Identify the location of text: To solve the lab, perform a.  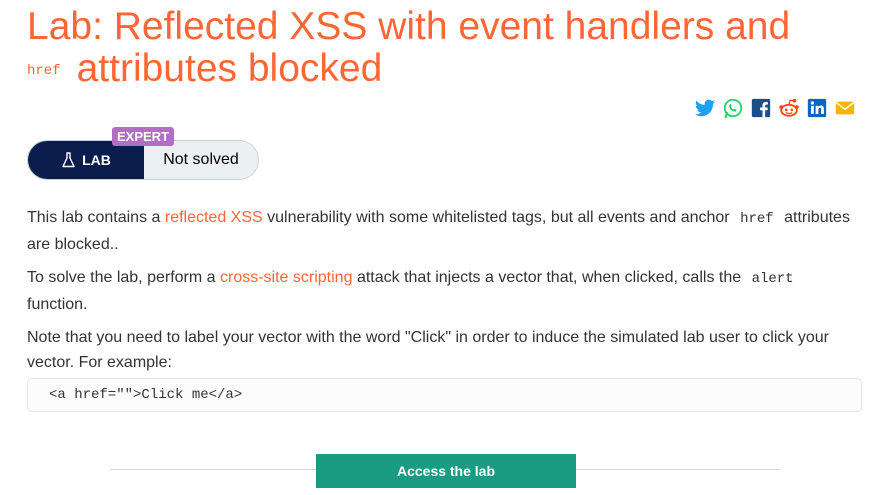
(121, 277).